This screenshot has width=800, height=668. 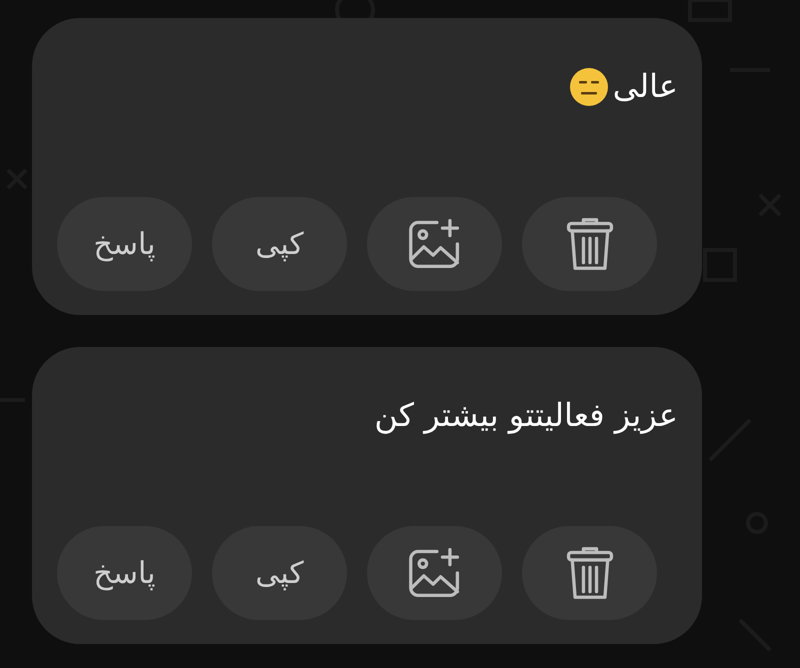 What do you see at coordinates (526, 415) in the screenshot?
I see `message-text: عزیز فعالیتتو بیشتر کن` at bounding box center [526, 415].